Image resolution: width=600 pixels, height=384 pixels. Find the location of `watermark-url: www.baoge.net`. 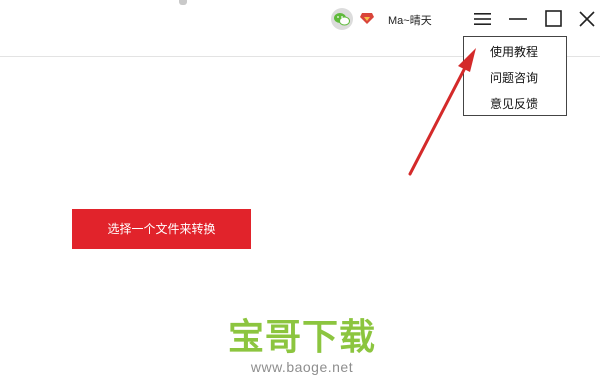

watermark-url: www.baoge.net is located at coordinates (302, 367).